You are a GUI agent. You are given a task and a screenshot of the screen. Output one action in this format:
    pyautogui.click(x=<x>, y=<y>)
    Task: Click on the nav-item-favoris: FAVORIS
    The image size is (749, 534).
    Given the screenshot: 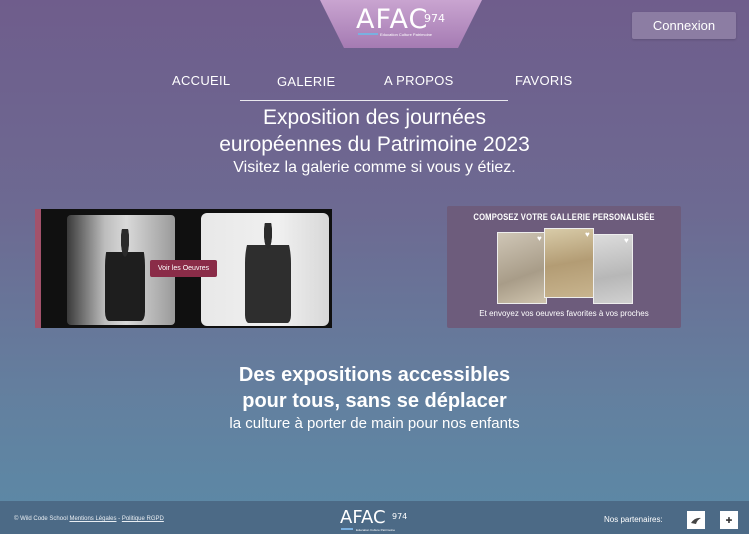 What is the action you would take?
    pyautogui.click(x=543, y=80)
    